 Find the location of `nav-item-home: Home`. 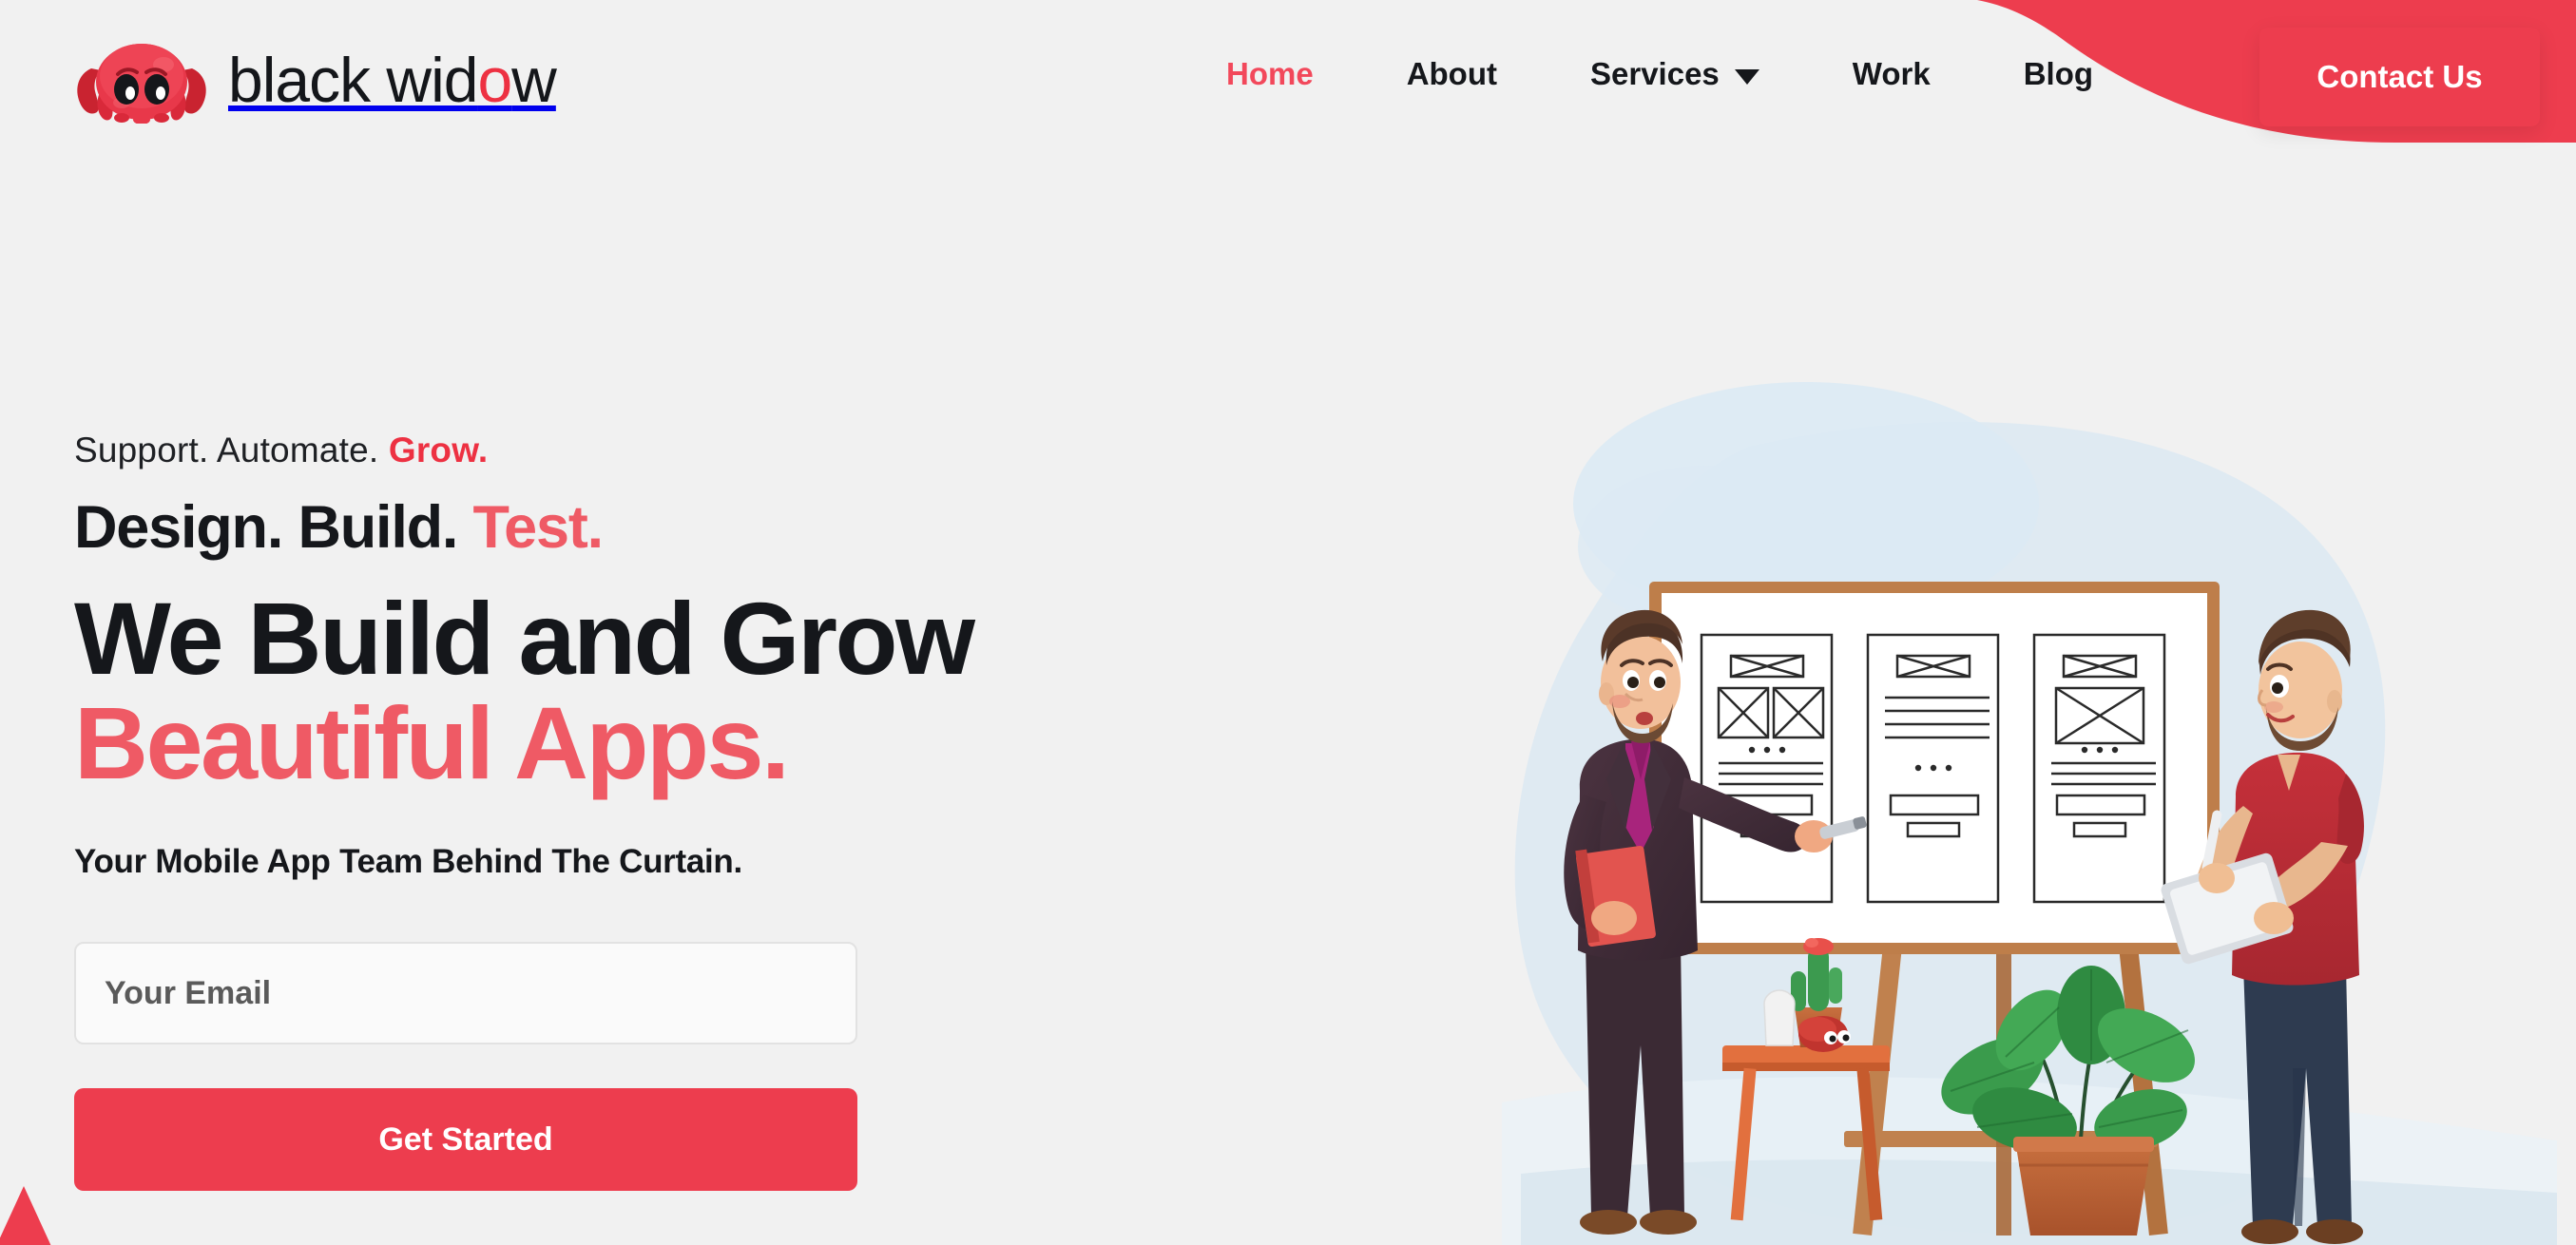

nav-item-home: Home is located at coordinates (1270, 74).